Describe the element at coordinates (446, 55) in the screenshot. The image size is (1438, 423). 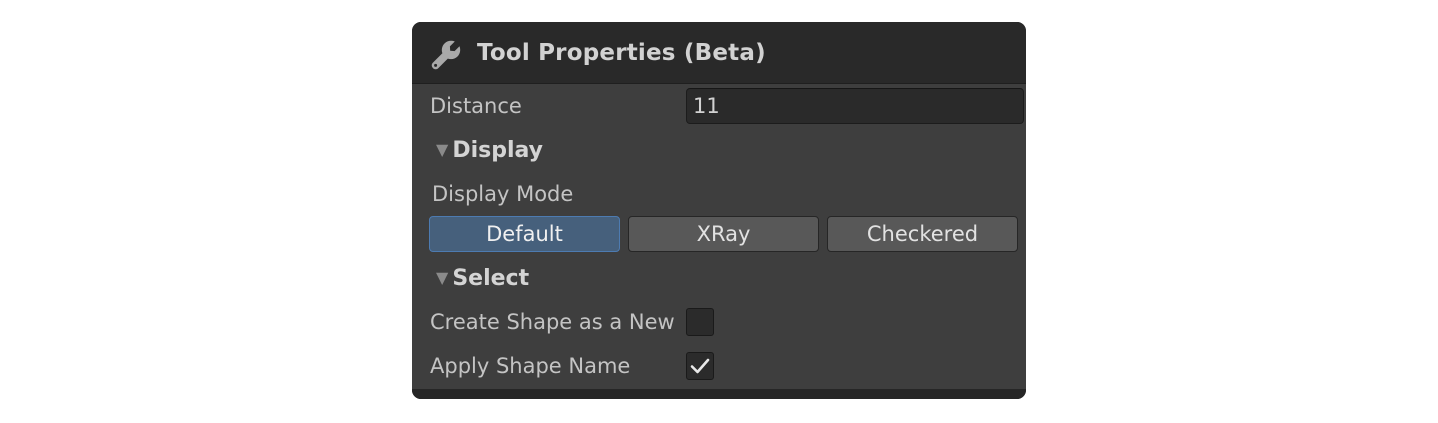
I see `wrench-icon` at that location.